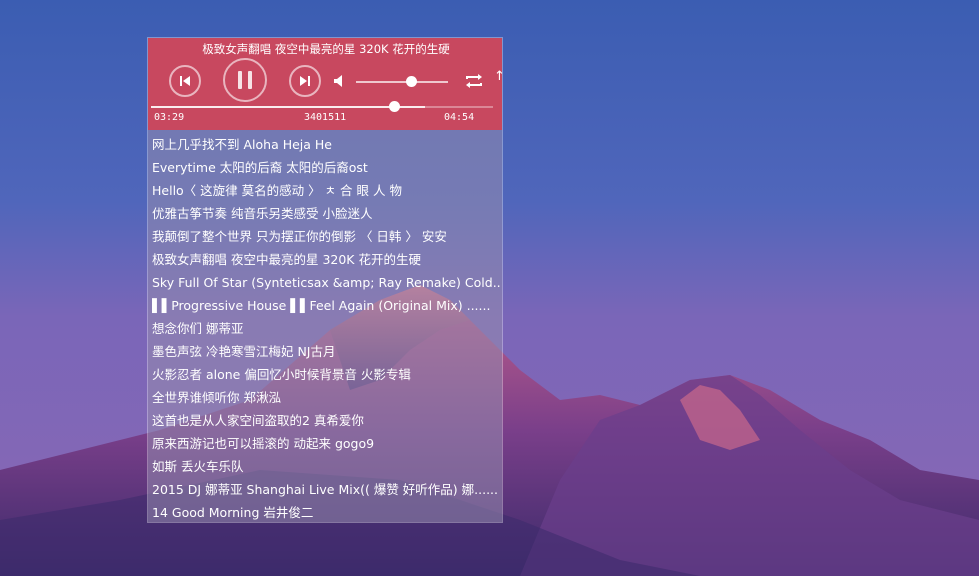  I want to click on playlist-item: 想念你们 娜蒂亚, so click(327, 328).